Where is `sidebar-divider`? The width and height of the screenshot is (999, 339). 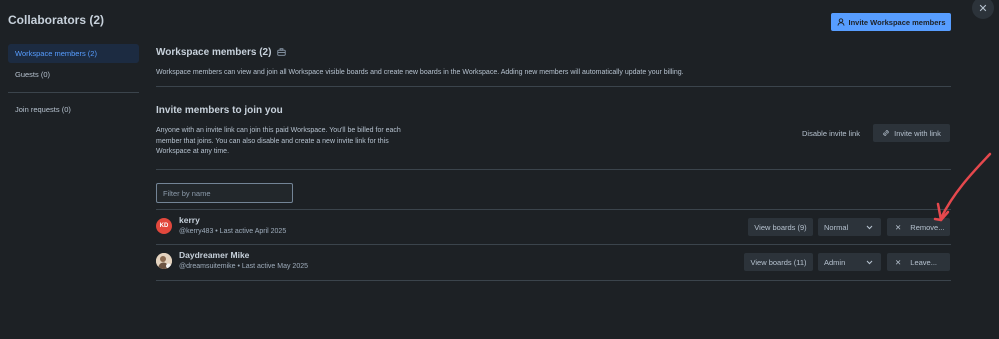 sidebar-divider is located at coordinates (73, 92).